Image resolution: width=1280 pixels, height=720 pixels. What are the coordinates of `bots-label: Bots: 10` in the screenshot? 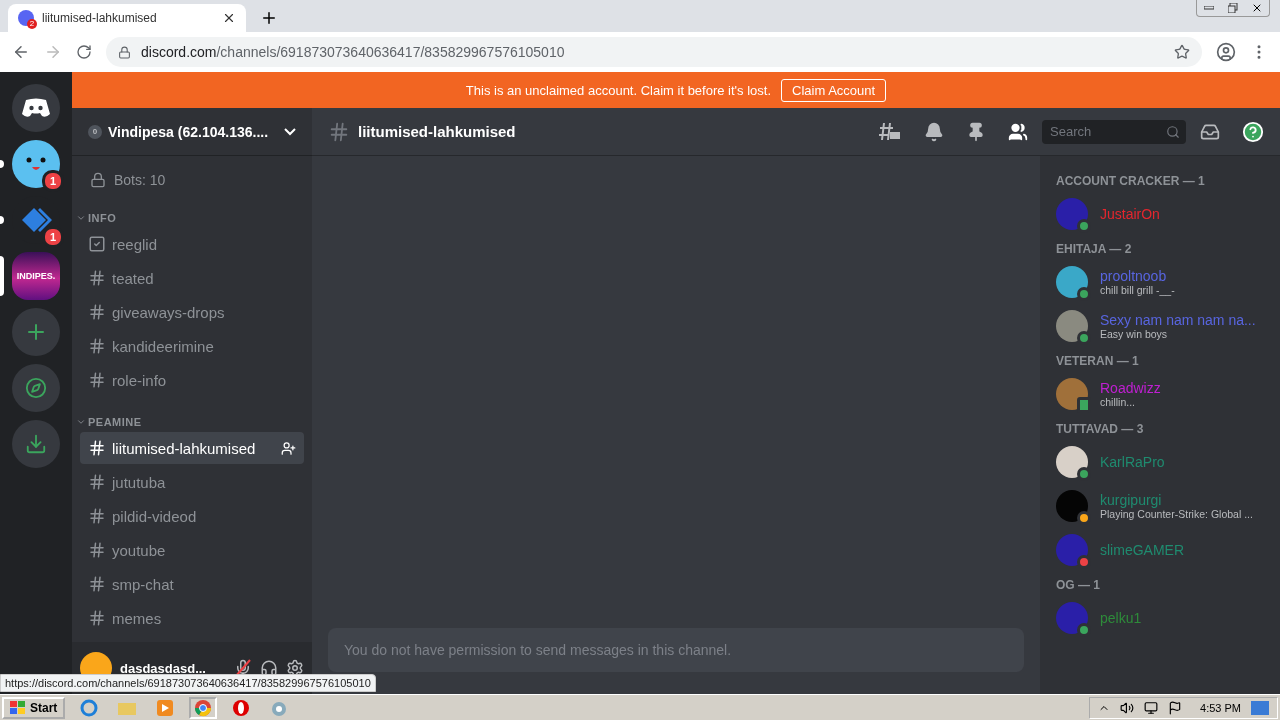 It's located at (140, 180).